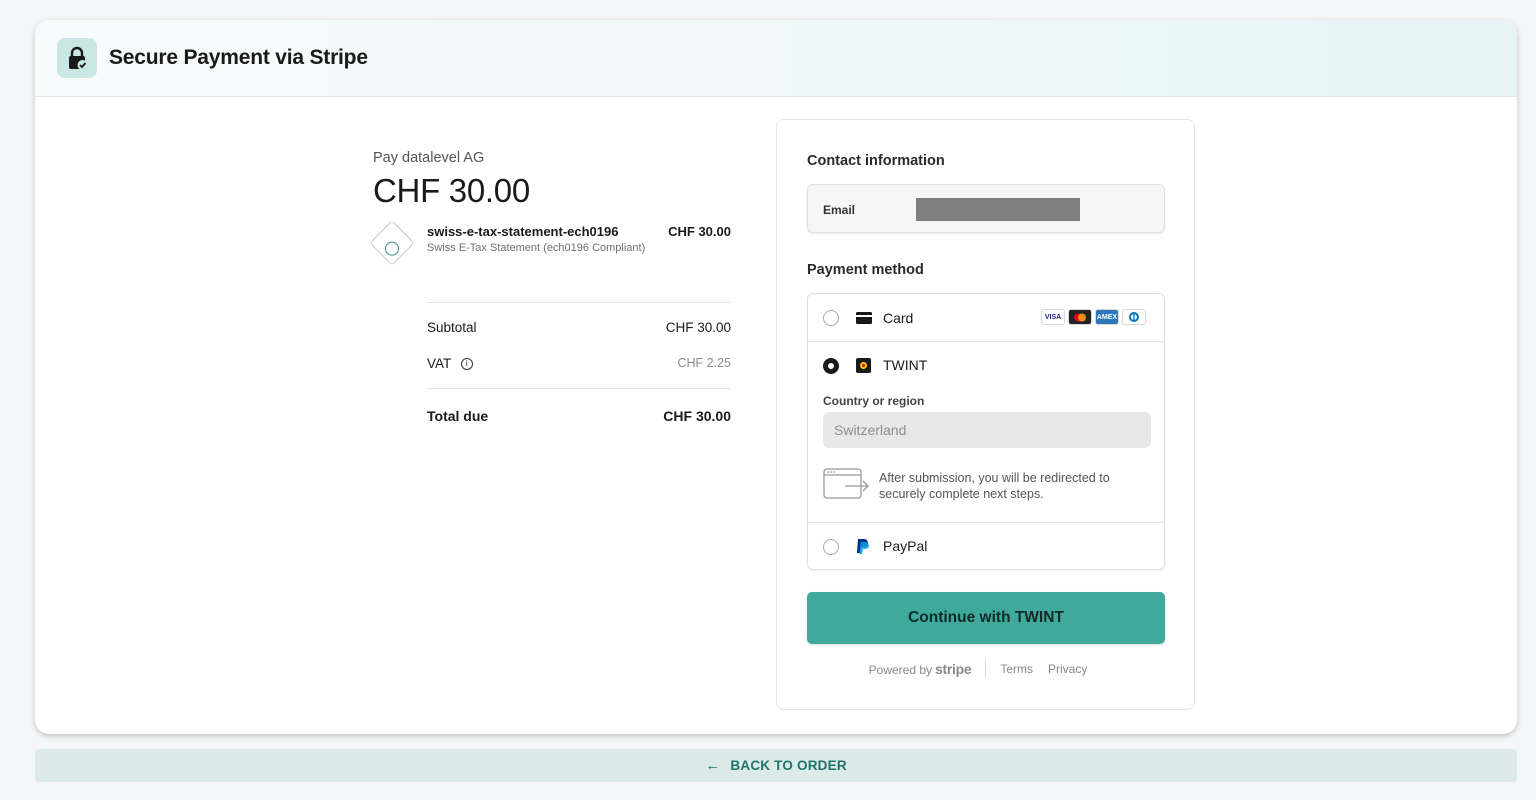 Image resolution: width=1536 pixels, height=800 pixels. I want to click on email-value-redacted, so click(998, 209).